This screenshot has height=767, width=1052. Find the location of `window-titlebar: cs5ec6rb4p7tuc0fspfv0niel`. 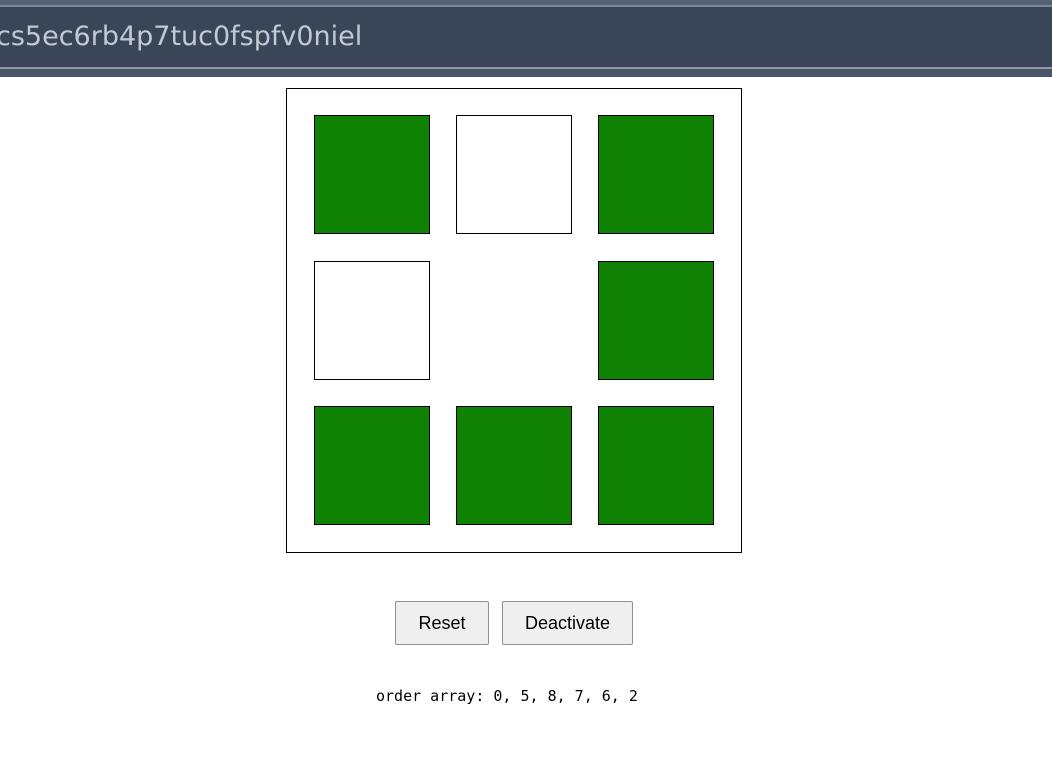

window-titlebar: cs5ec6rb4p7tuc0fspfv0niel is located at coordinates (526, 38).